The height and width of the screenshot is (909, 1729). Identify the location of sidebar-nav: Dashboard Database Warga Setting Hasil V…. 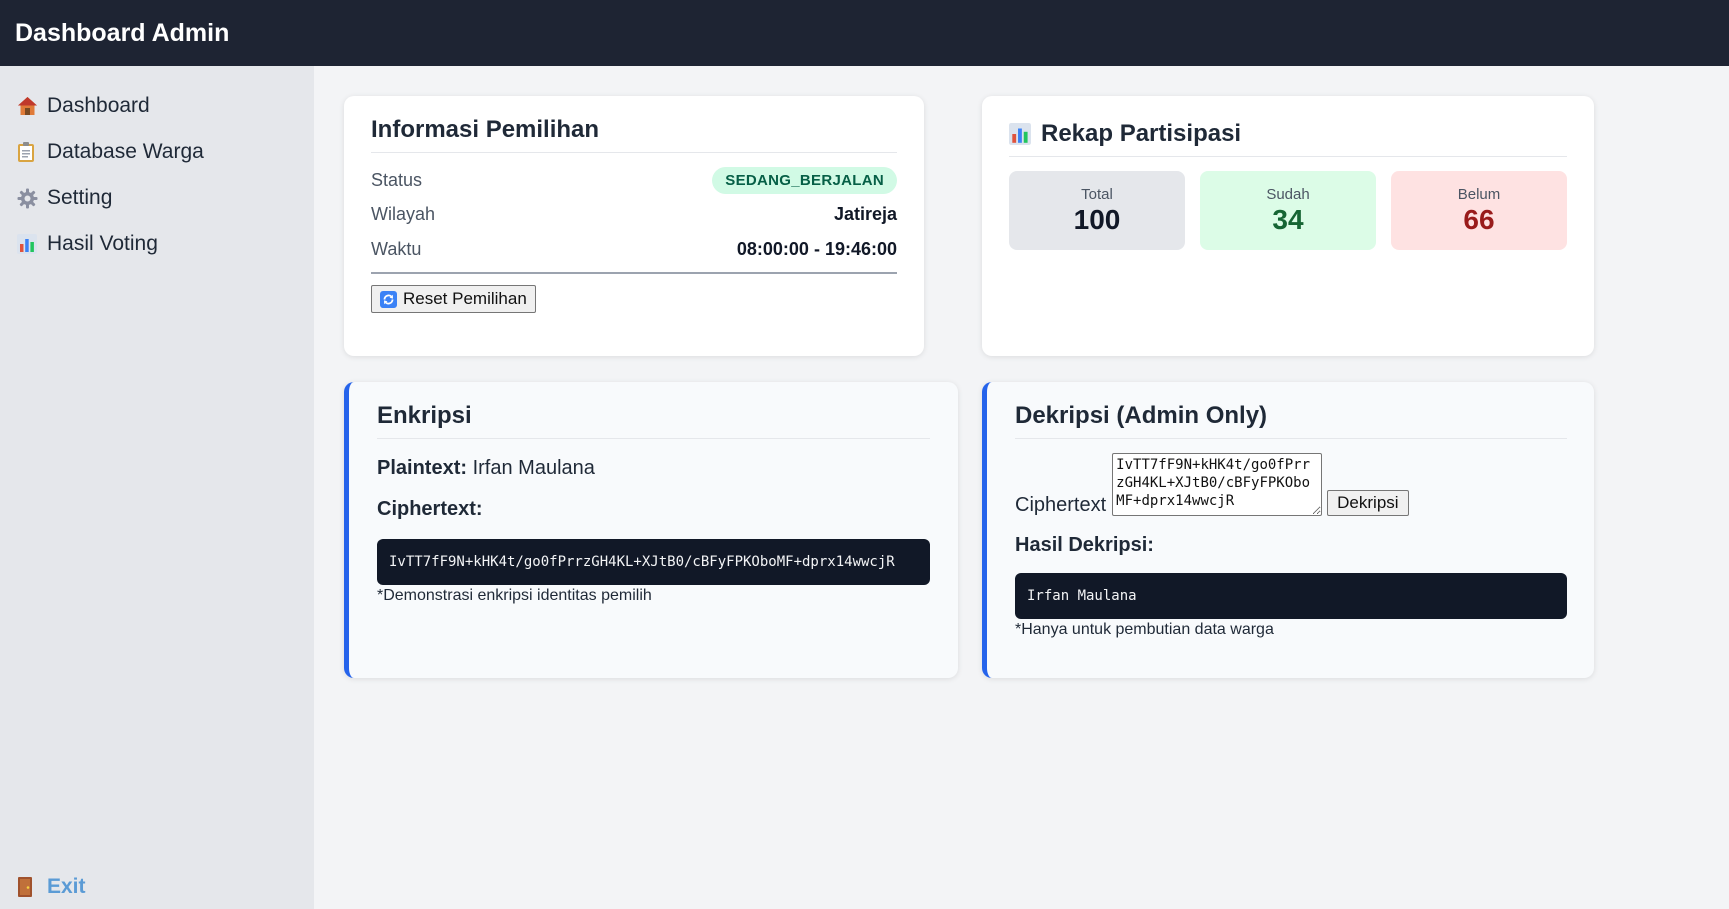
(157, 175).